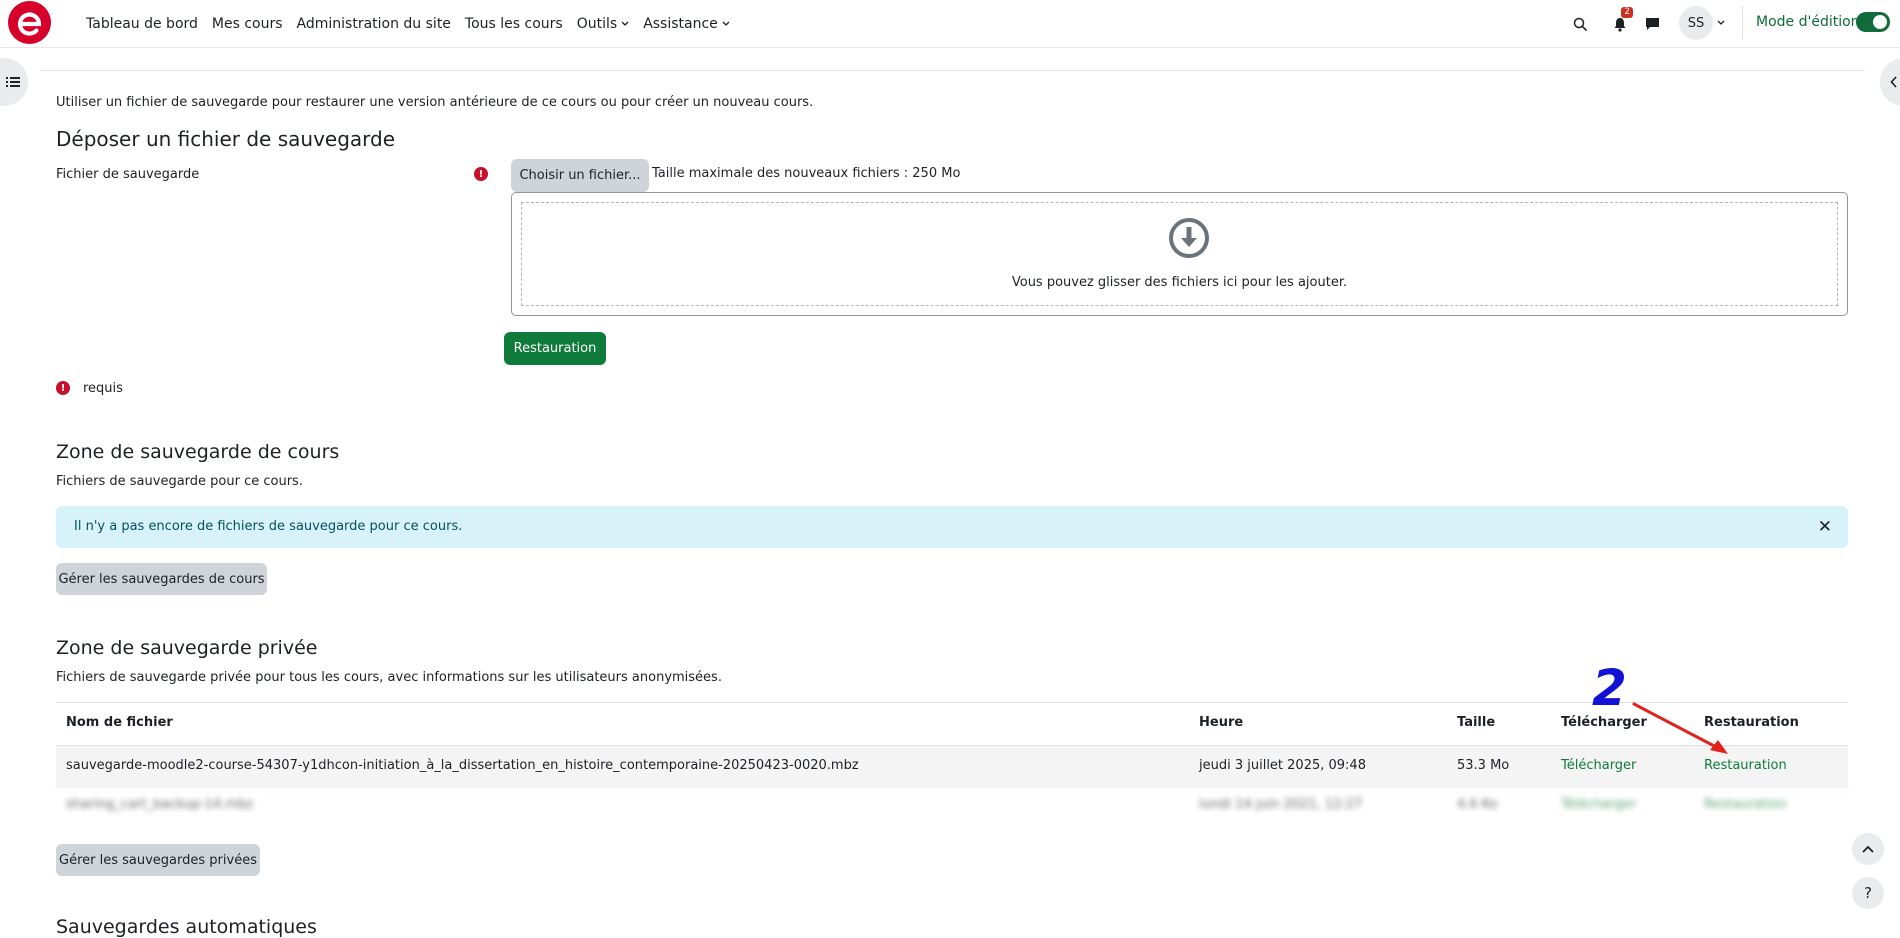 The image size is (1900, 938). I want to click on nav-dashboard: Tableau de bord, so click(142, 24).